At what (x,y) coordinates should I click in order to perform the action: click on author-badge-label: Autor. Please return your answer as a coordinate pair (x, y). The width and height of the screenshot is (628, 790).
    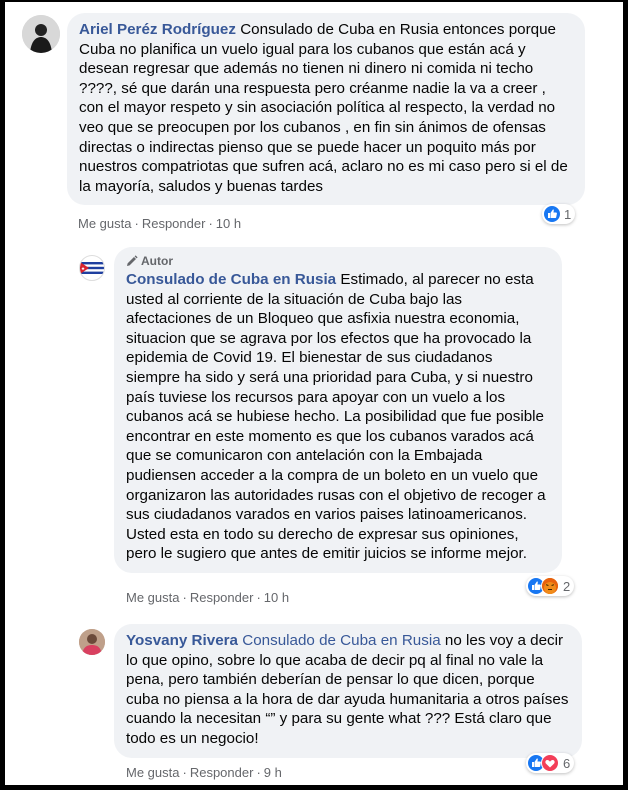
    Looking at the image, I should click on (157, 261).